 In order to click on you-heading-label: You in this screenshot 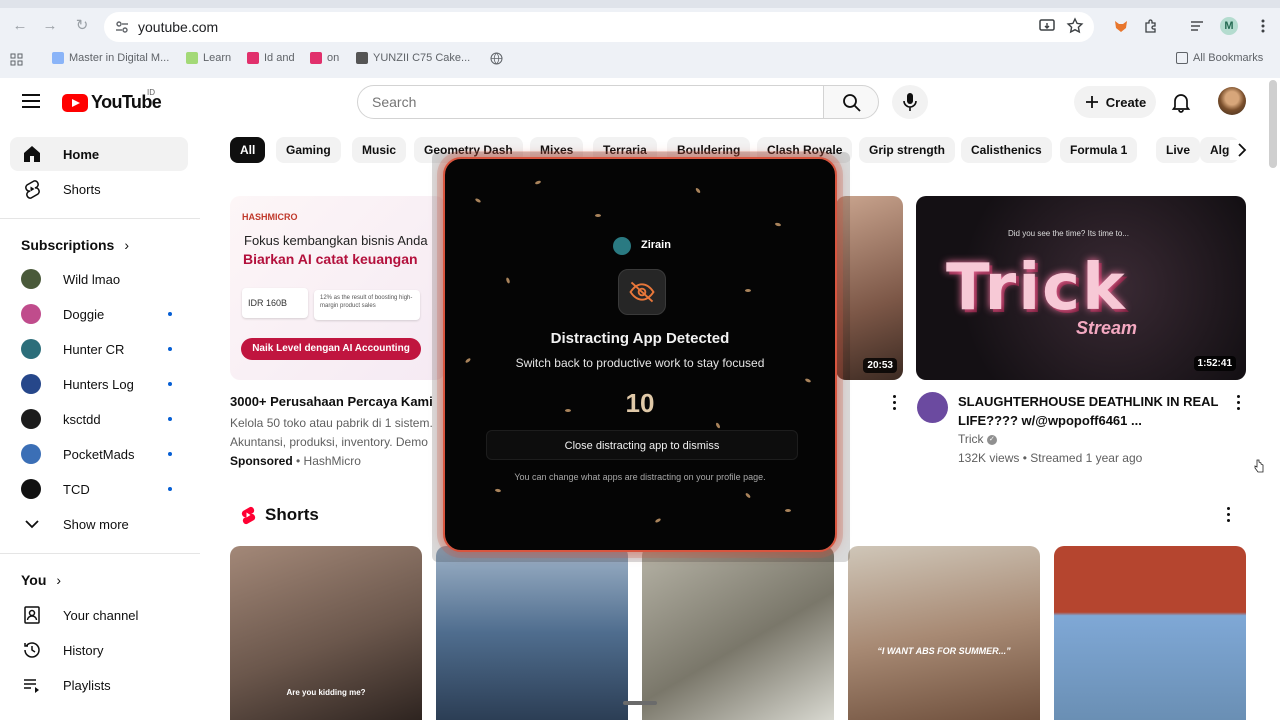, I will do `click(34, 580)`.